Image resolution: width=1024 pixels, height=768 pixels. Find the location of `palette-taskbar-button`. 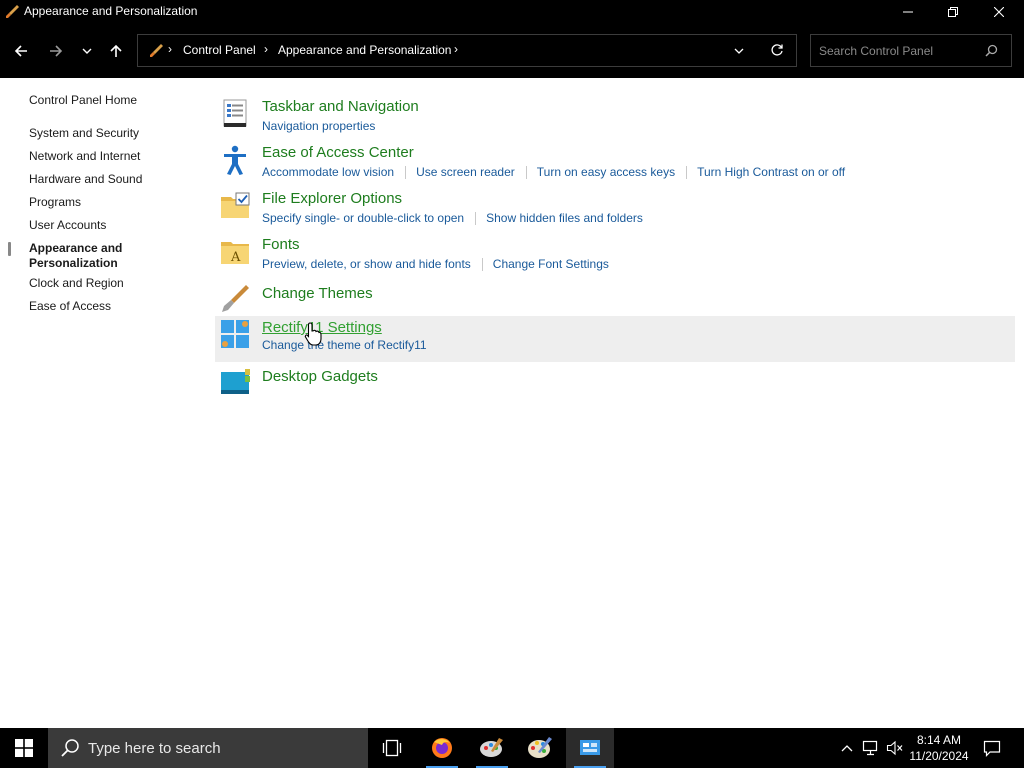

palette-taskbar-button is located at coordinates (540, 748).